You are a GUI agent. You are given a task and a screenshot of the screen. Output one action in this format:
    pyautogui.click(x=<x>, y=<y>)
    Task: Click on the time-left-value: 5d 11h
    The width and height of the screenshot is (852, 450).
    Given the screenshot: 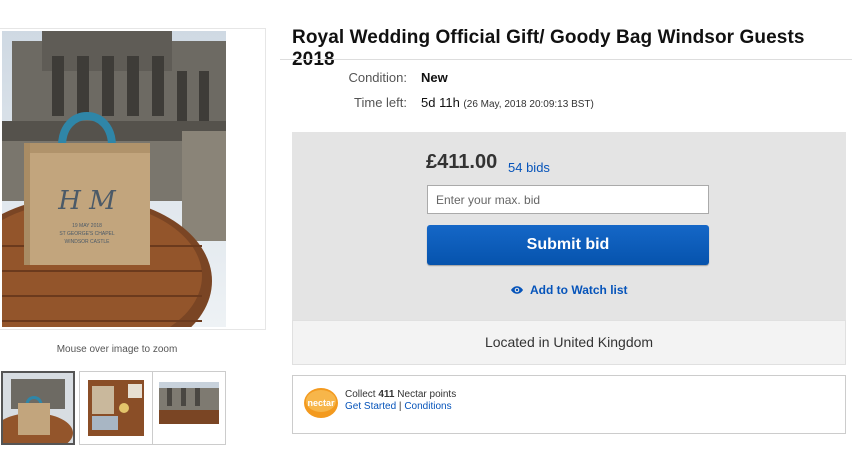 What is the action you would take?
    pyautogui.click(x=440, y=102)
    